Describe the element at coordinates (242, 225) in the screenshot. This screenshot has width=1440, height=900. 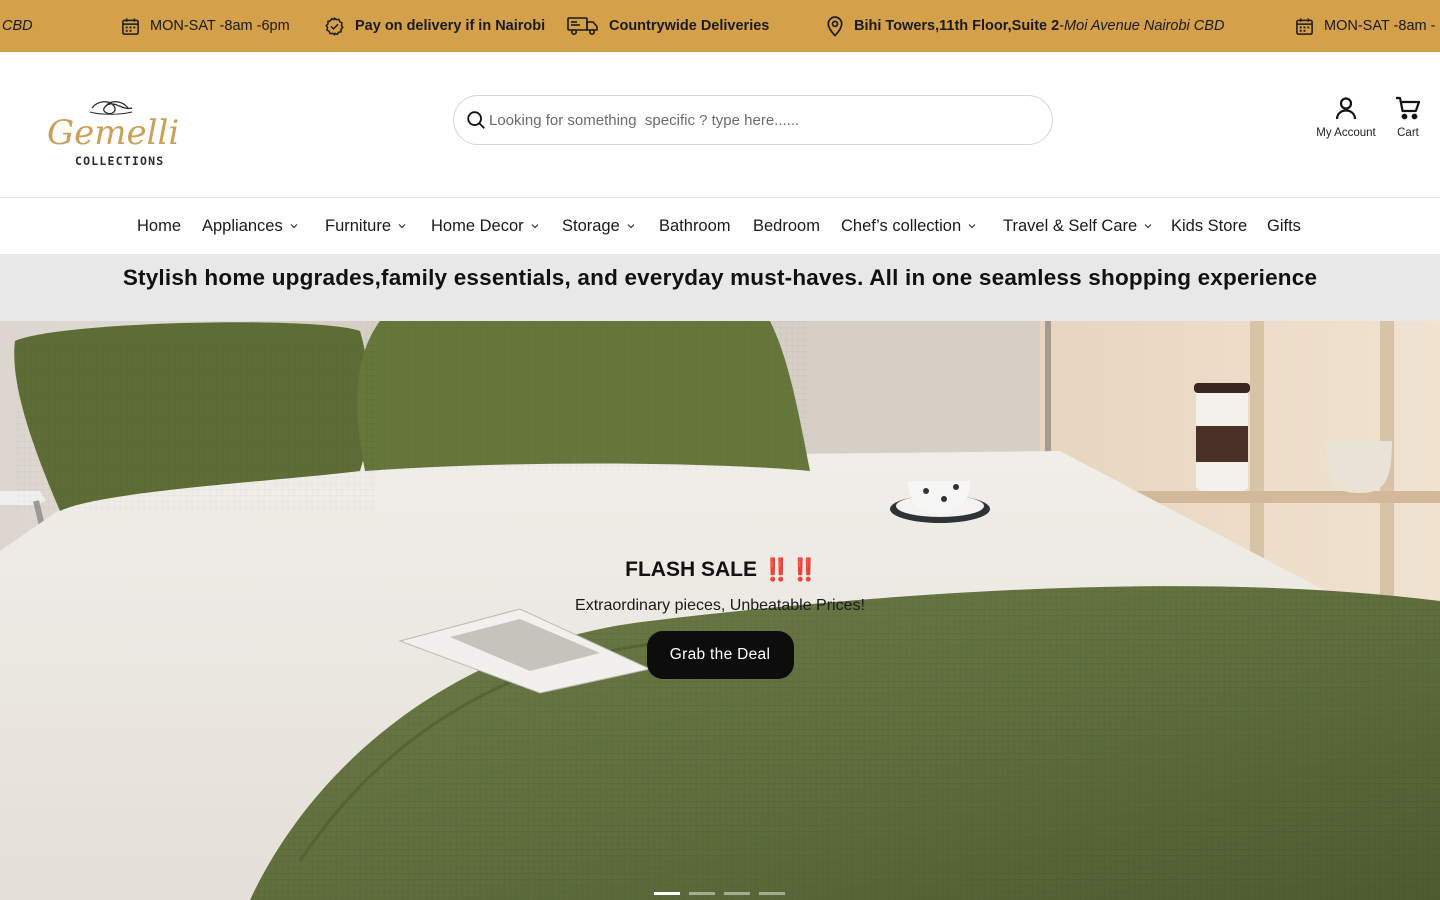
I see `nav-label: Appliances` at that location.